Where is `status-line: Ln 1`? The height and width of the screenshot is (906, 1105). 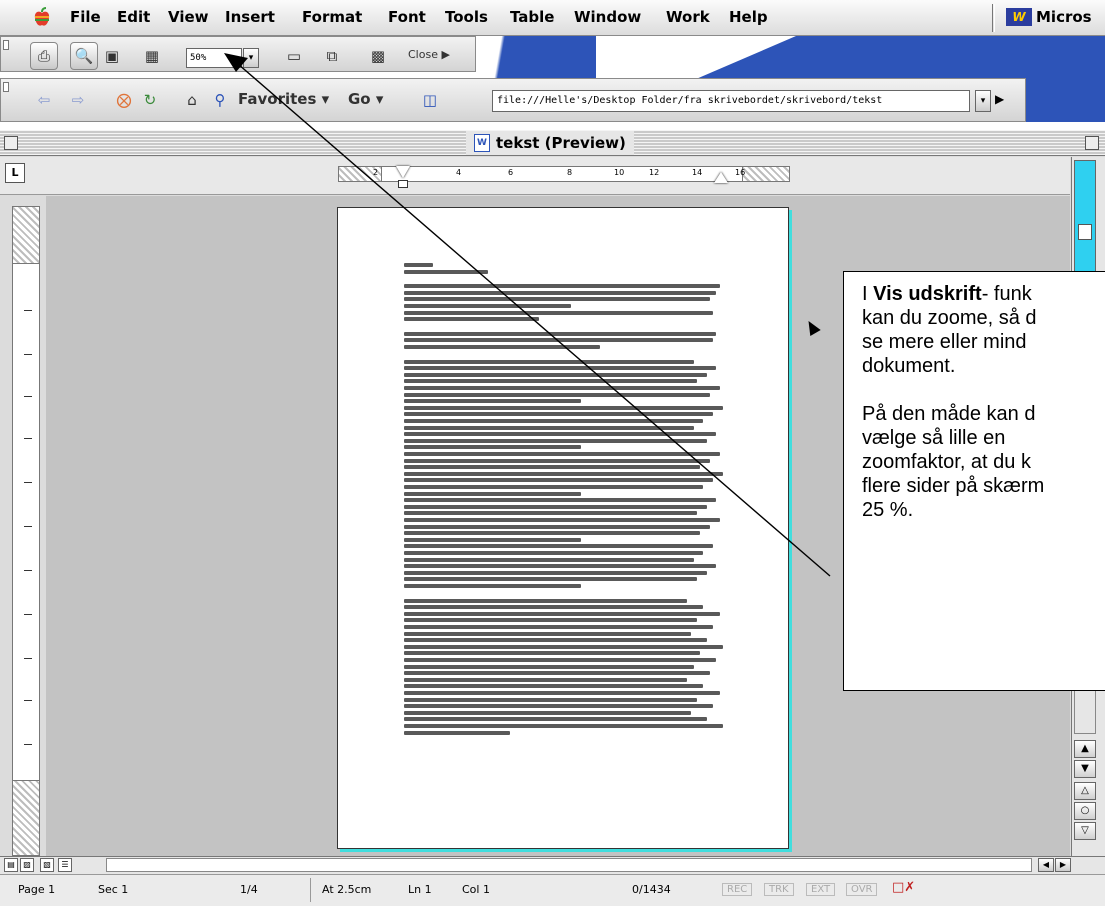 status-line: Ln 1 is located at coordinates (420, 889).